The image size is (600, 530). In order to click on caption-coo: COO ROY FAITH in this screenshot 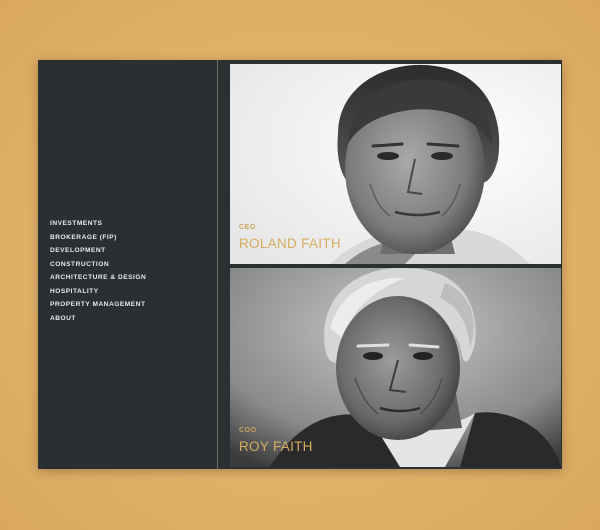, I will do `click(276, 440)`.